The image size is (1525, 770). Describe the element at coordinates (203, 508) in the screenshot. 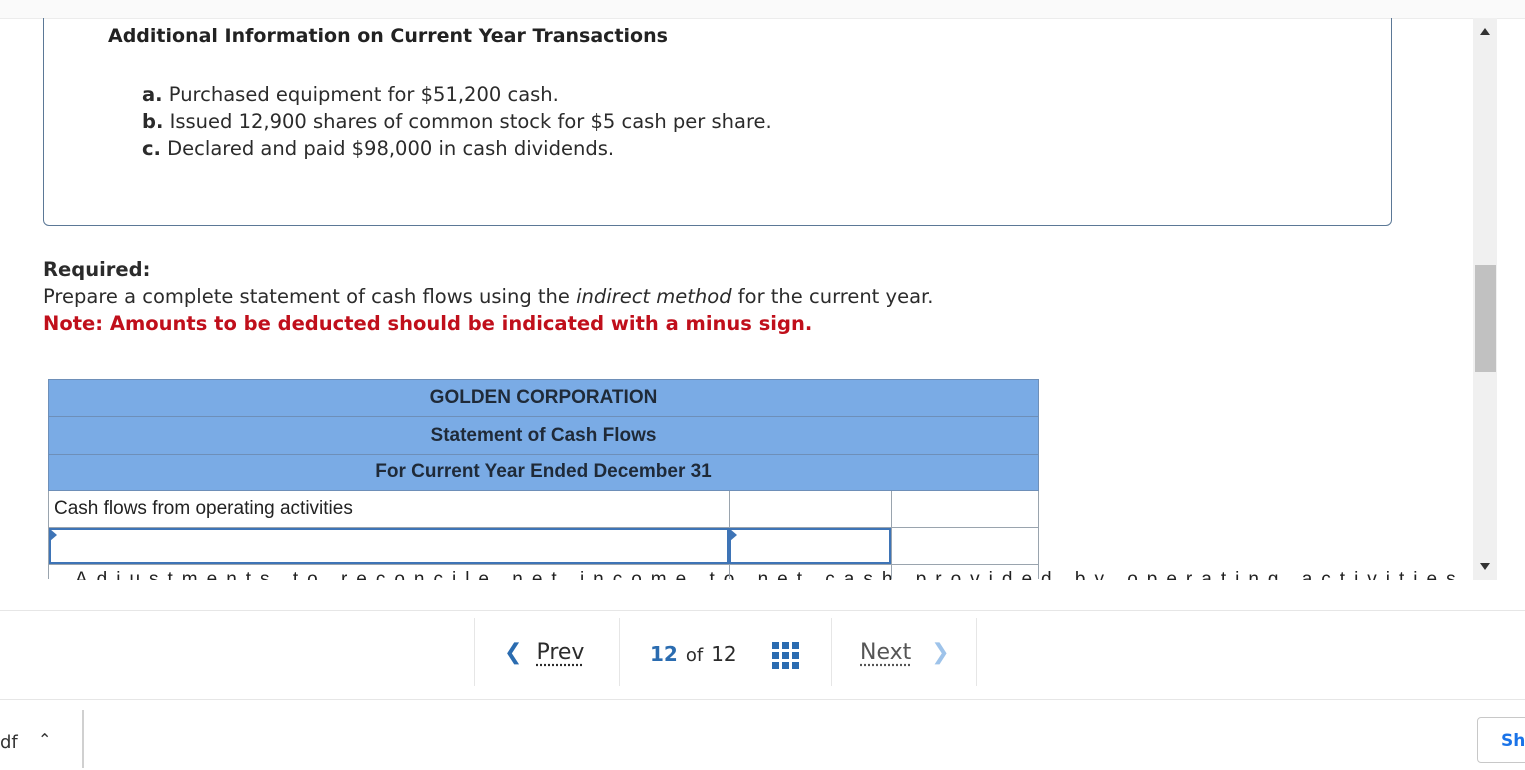

I see `row-label: Cash flows from operating activities` at that location.